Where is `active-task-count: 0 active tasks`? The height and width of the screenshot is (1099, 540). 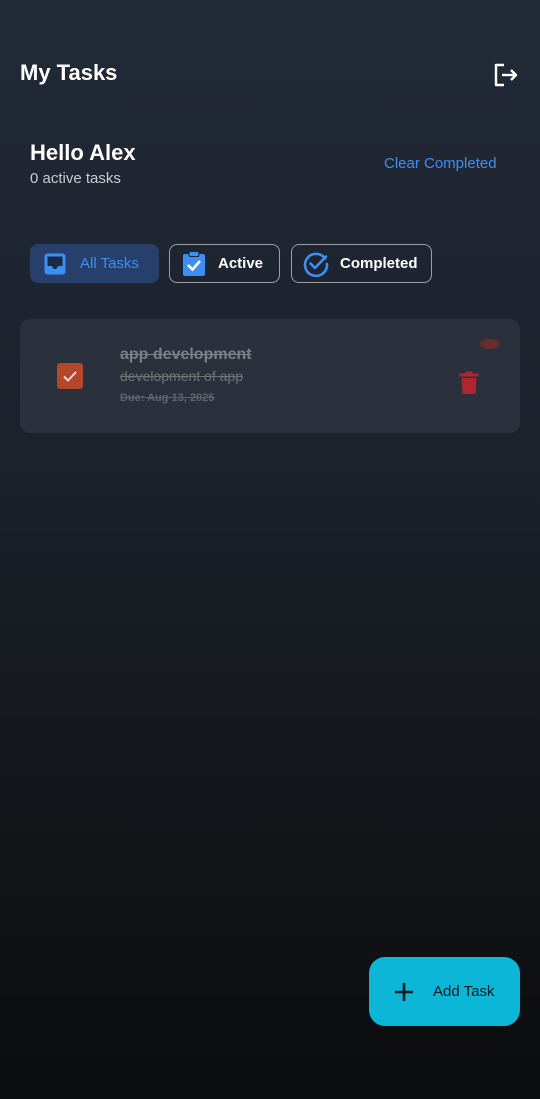 active-task-count: 0 active tasks is located at coordinates (75, 178).